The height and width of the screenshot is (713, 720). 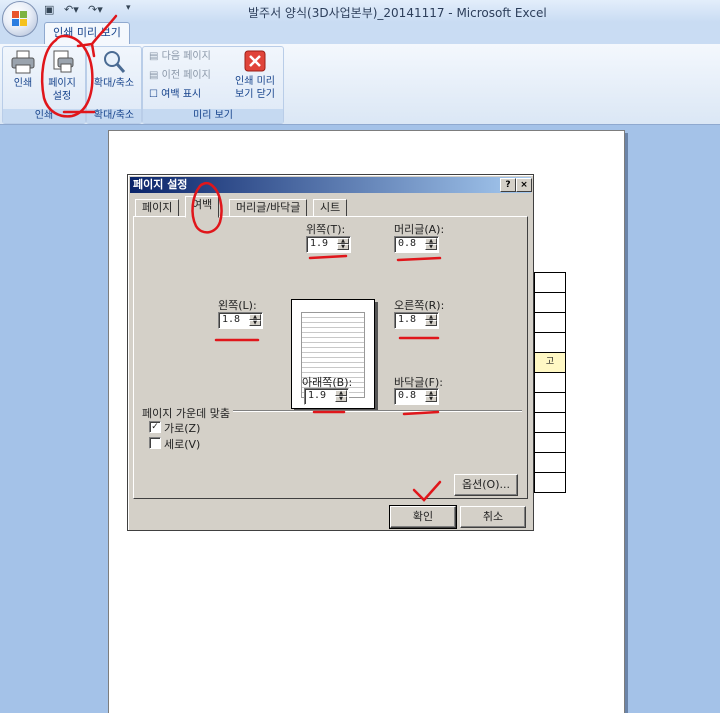 I want to click on tab-header-footer: 머리글/바닥글, so click(x=268, y=208).